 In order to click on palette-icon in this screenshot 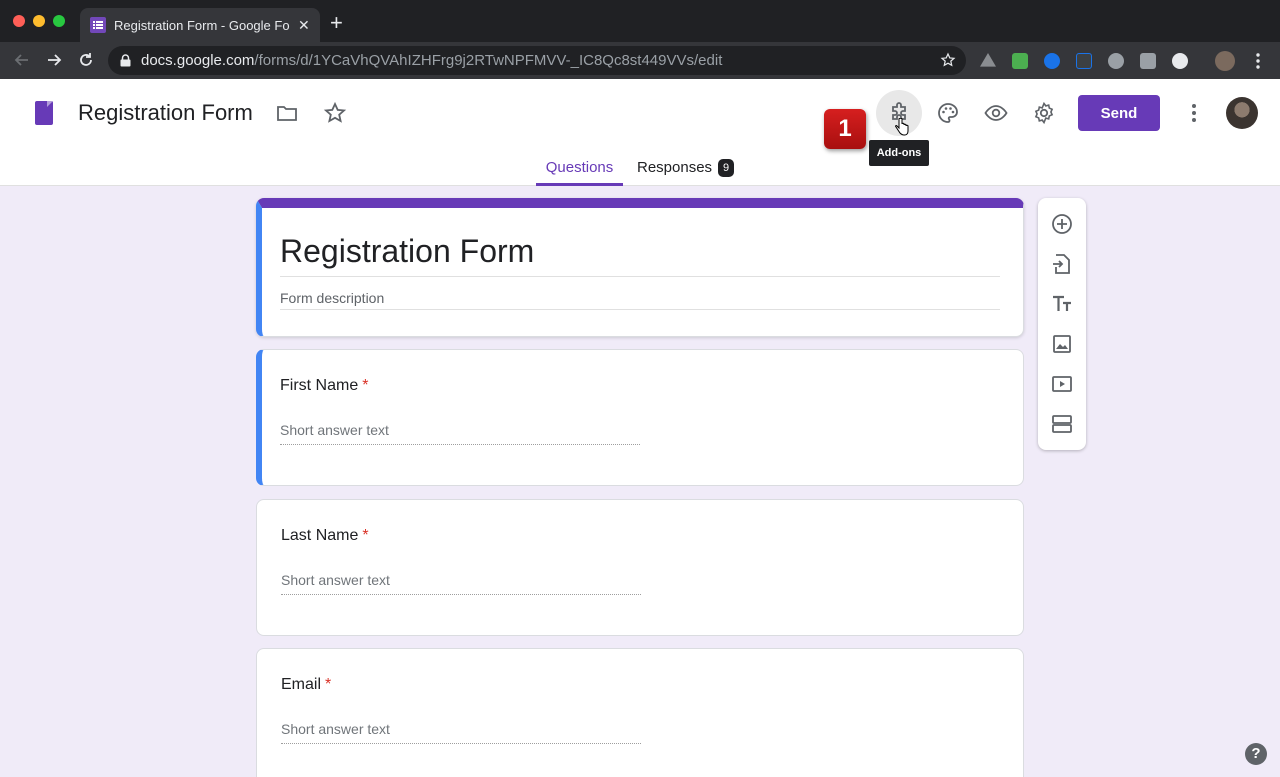, I will do `click(948, 113)`.